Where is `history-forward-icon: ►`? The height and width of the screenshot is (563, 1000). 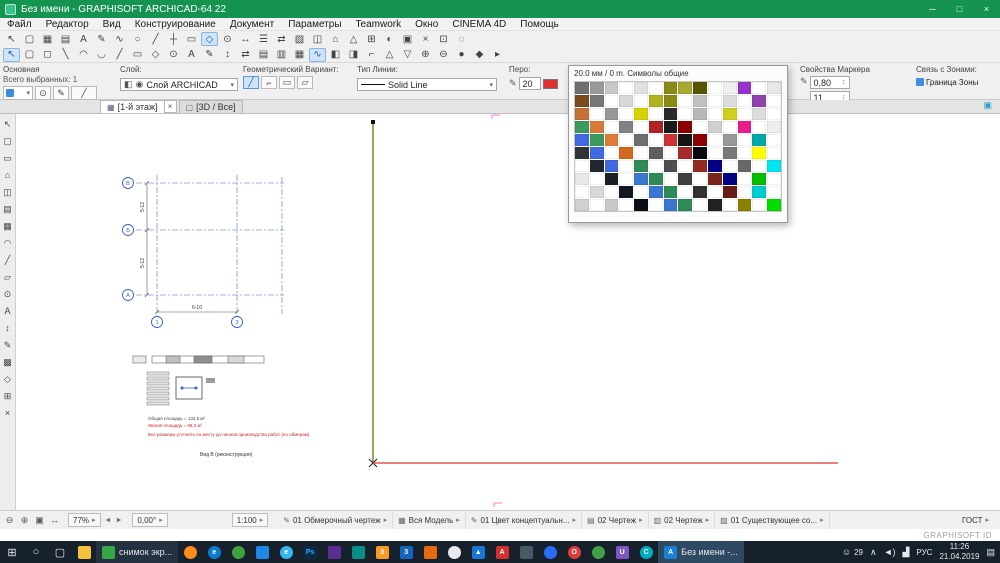
history-forward-icon: ► is located at coordinates (118, 520).